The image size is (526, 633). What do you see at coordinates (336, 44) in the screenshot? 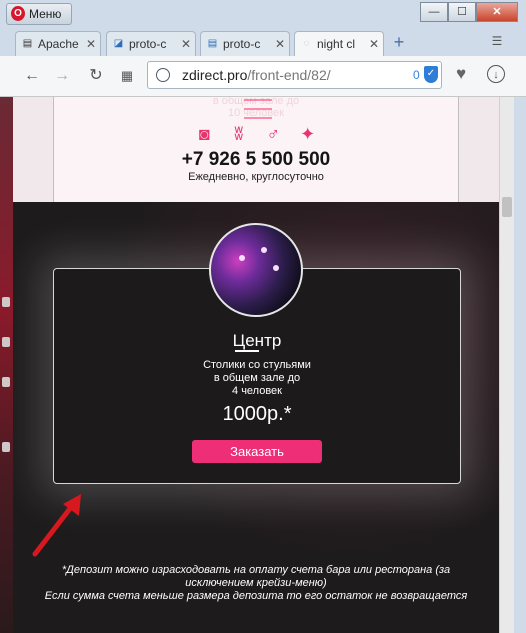
I see `tab-label: night cl` at bounding box center [336, 44].